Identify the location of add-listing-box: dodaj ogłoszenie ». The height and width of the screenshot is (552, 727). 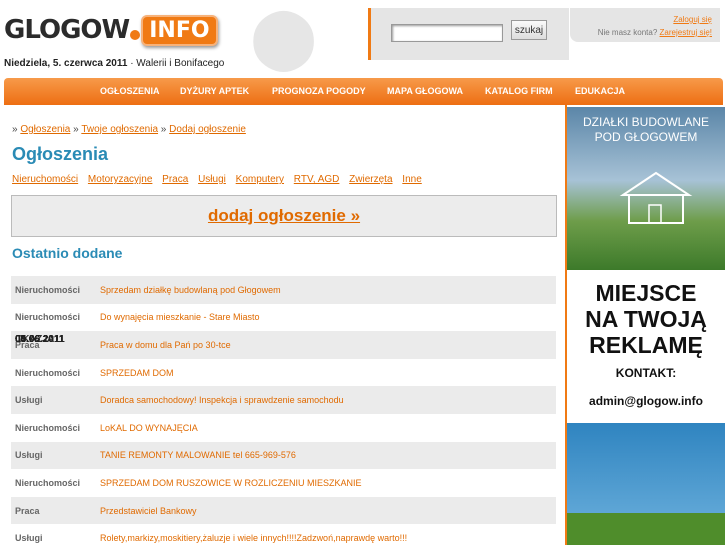
(284, 216).